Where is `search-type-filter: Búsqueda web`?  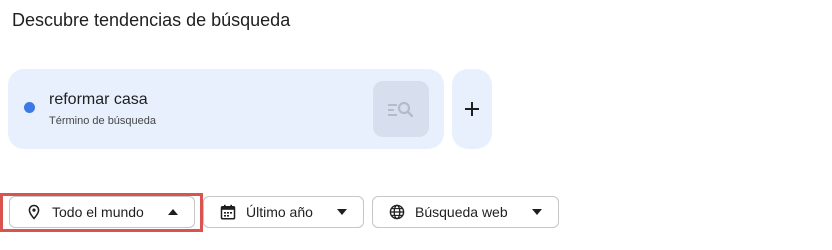
search-type-filter: Búsqueda web is located at coordinates (465, 212).